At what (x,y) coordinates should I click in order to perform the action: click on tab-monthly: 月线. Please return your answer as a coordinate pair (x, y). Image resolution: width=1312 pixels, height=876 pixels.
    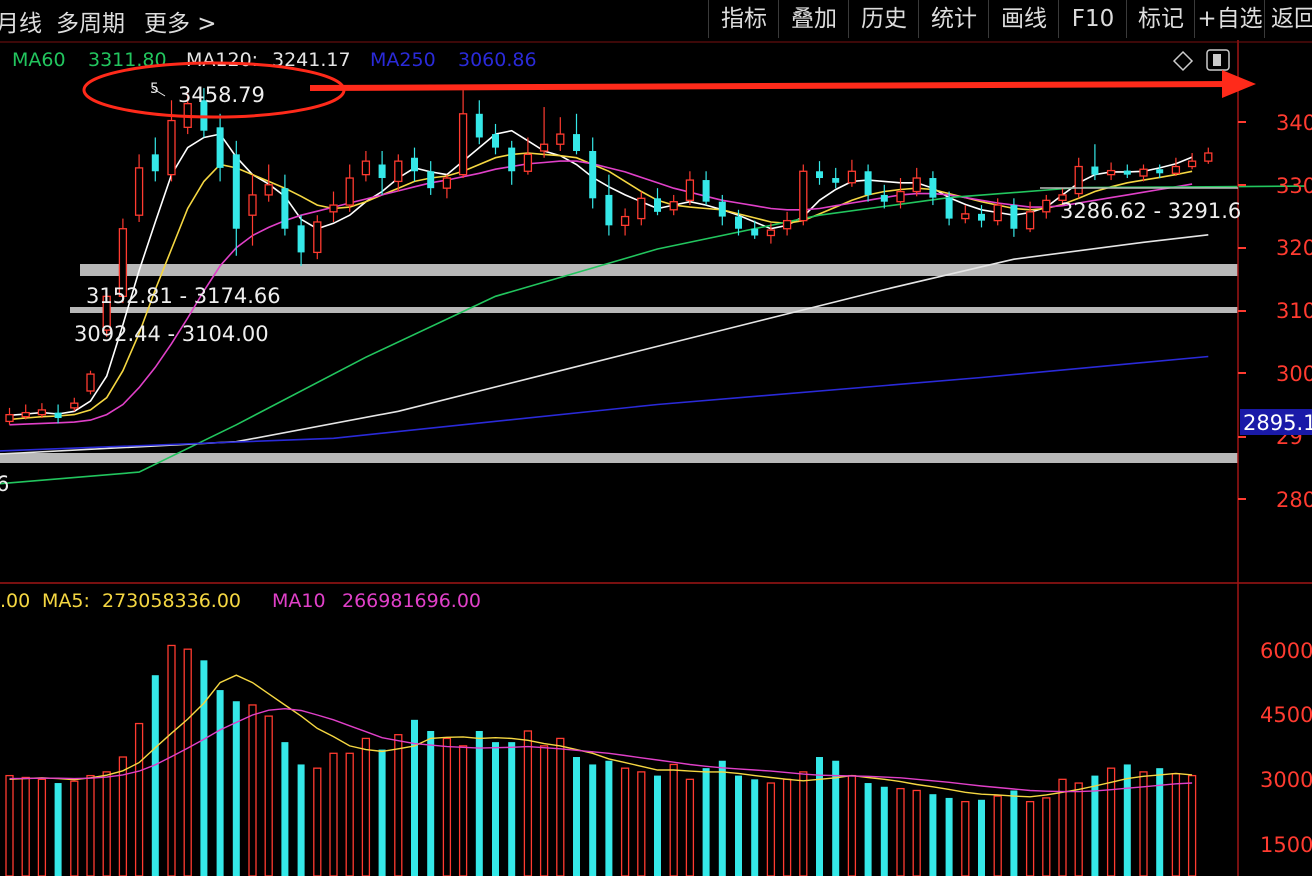
    Looking at the image, I should click on (21, 21).